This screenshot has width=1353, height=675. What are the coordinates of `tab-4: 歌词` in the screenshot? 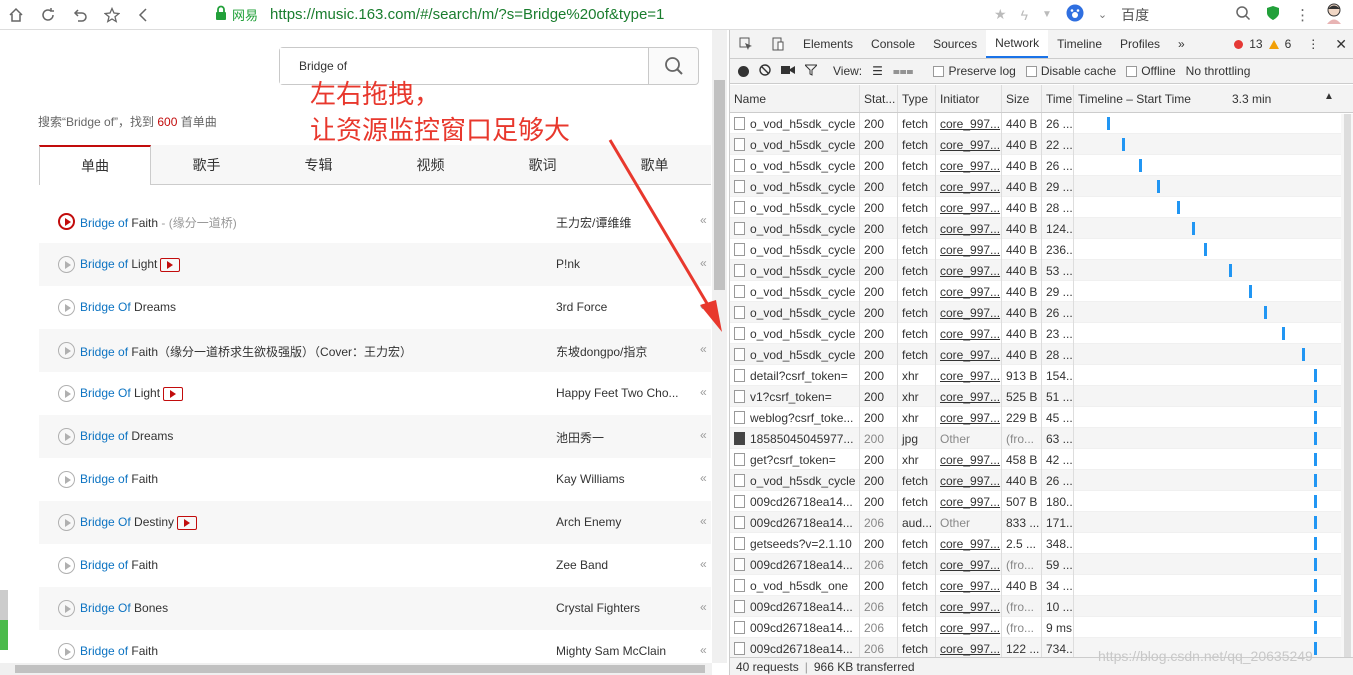 It's located at (543, 164).